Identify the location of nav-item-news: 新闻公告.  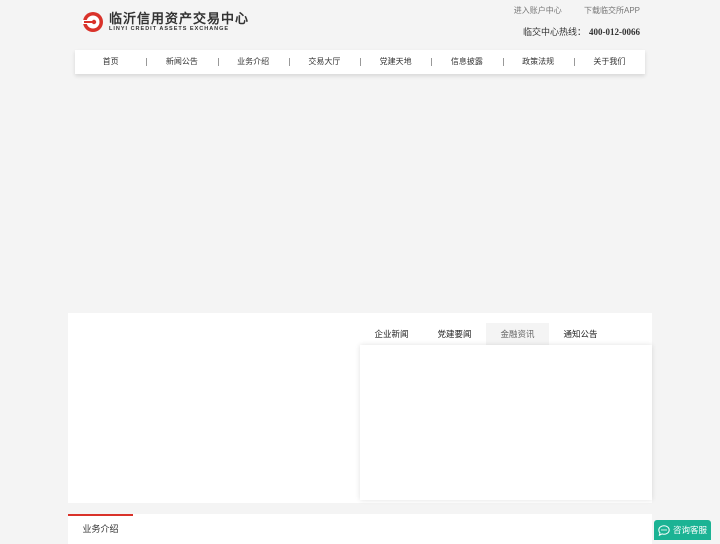
(181, 62).